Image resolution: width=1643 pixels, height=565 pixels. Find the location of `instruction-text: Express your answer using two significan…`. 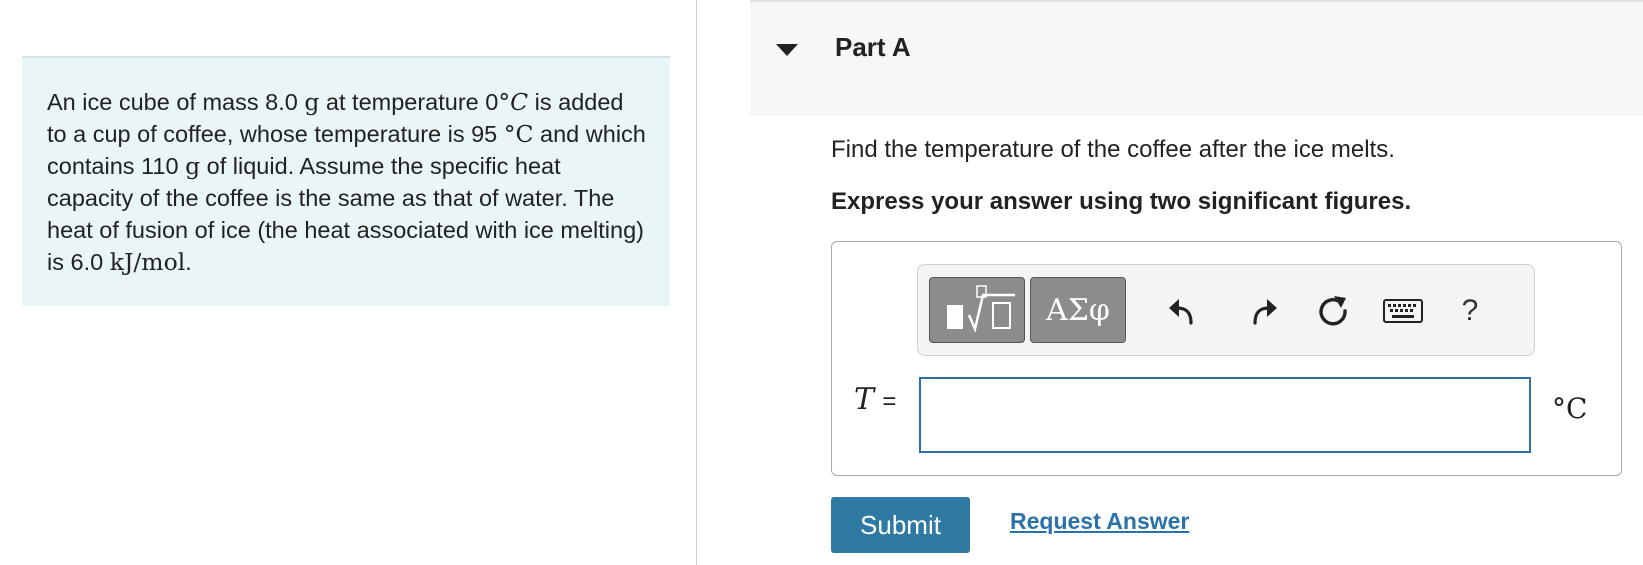

instruction-text: Express your answer using two significan… is located at coordinates (1121, 201).